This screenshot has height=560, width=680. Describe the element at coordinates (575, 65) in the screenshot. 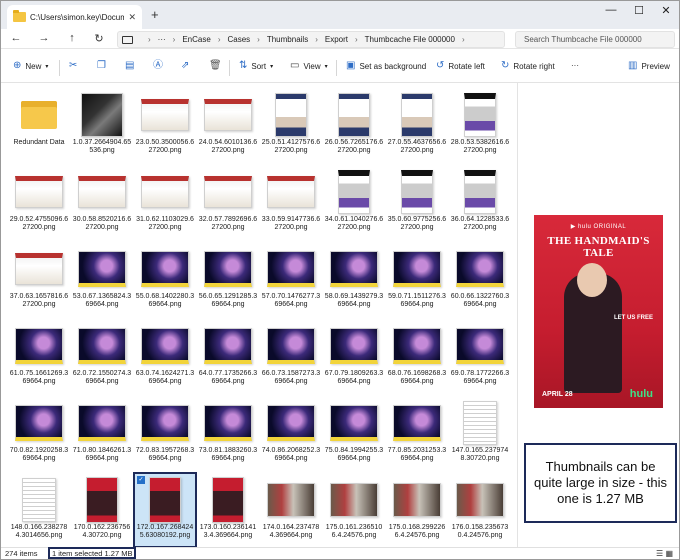

I see `more-options-button: ···` at that location.